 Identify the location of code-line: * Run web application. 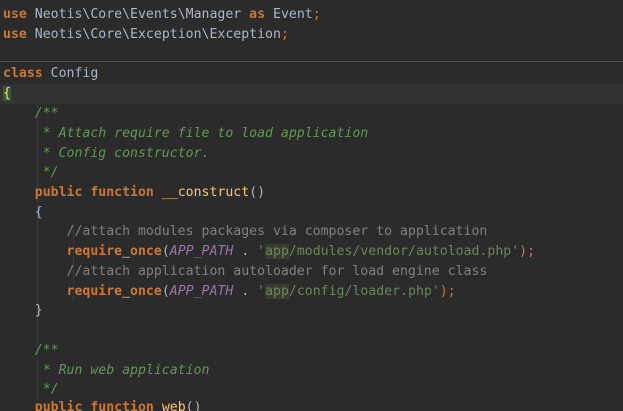
(311, 371).